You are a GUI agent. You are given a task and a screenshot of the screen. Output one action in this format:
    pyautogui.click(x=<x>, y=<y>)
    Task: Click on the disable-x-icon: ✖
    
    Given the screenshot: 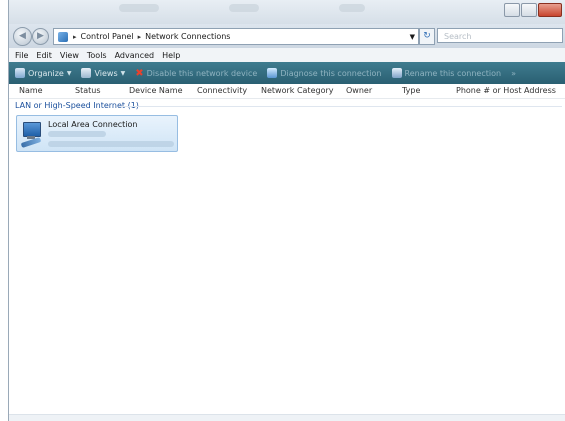 What is the action you would take?
    pyautogui.click(x=139, y=73)
    